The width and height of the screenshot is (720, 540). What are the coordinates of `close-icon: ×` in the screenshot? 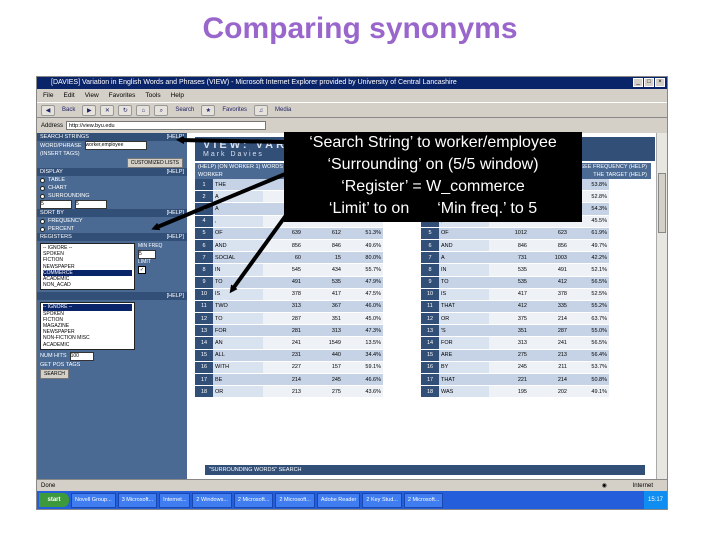 It's located at (660, 82).